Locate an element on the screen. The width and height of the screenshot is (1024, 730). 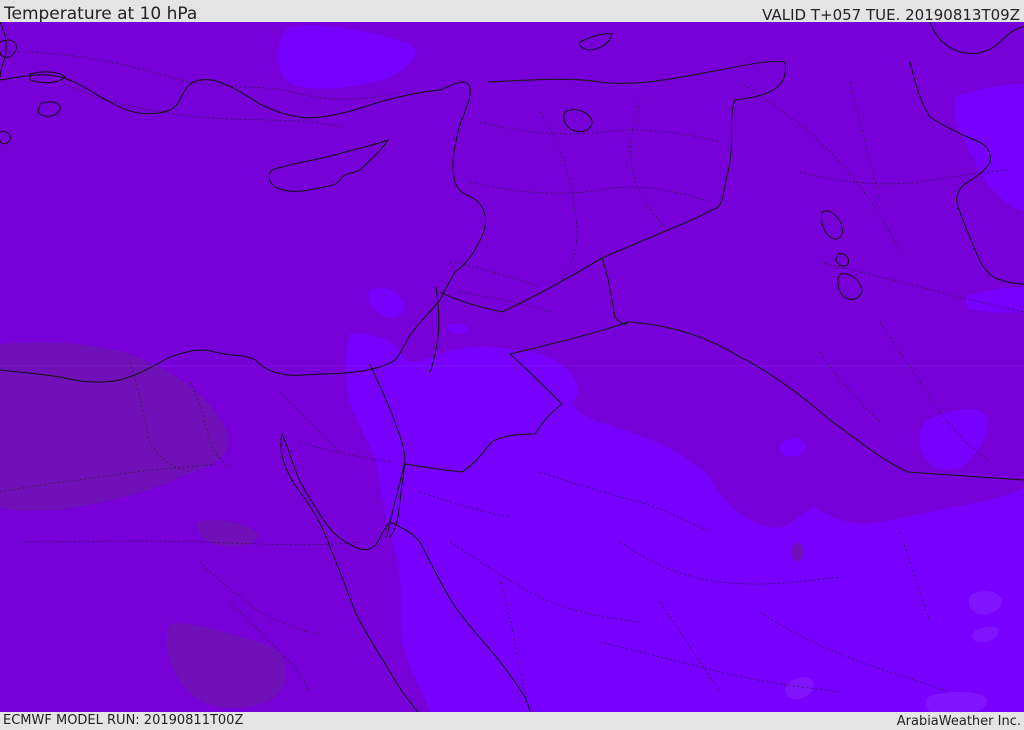
map-title: Temperature at 10 hPa is located at coordinates (101, 14).